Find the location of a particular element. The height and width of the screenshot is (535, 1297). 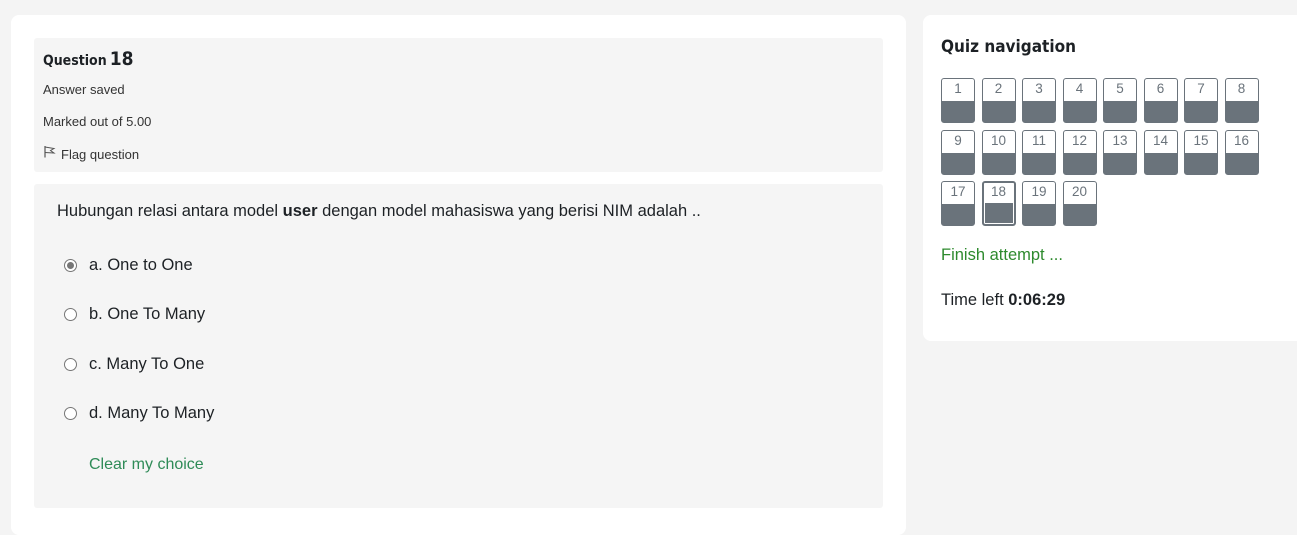

answer-option-c: c. Many To One is located at coordinates (134, 364).